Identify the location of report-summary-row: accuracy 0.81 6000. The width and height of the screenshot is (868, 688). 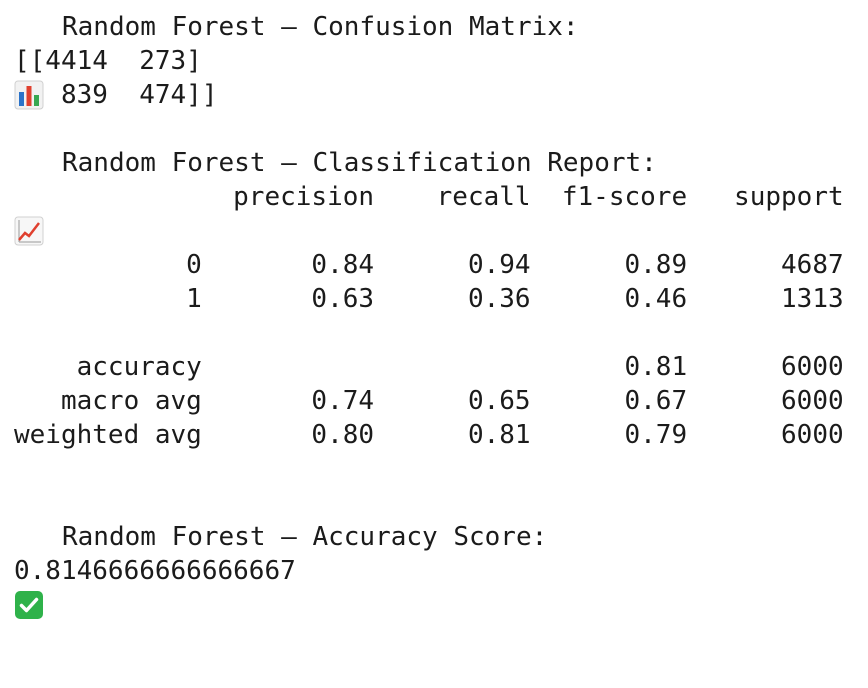
(429, 367).